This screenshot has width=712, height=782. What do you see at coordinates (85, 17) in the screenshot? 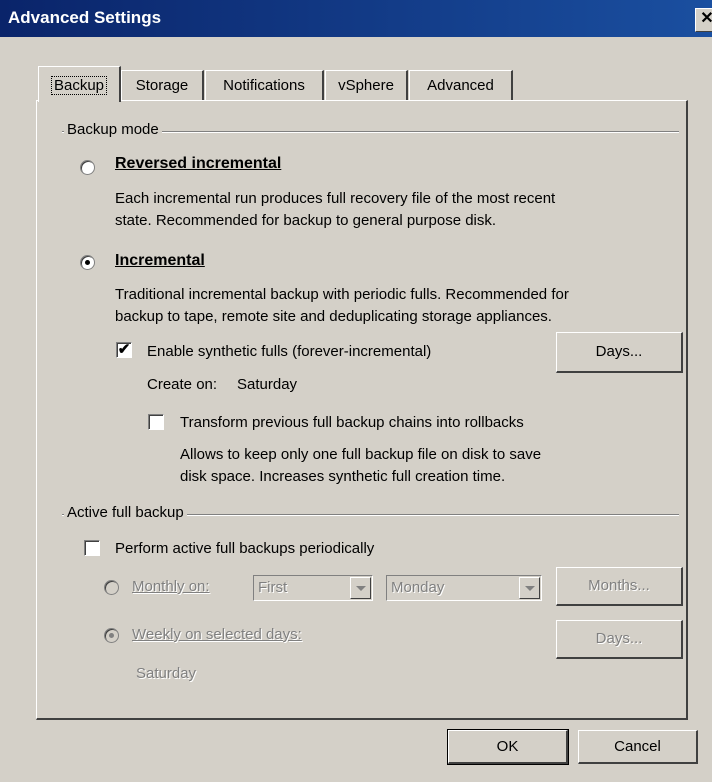
I see `window-title: Advanced Settings` at bounding box center [85, 17].